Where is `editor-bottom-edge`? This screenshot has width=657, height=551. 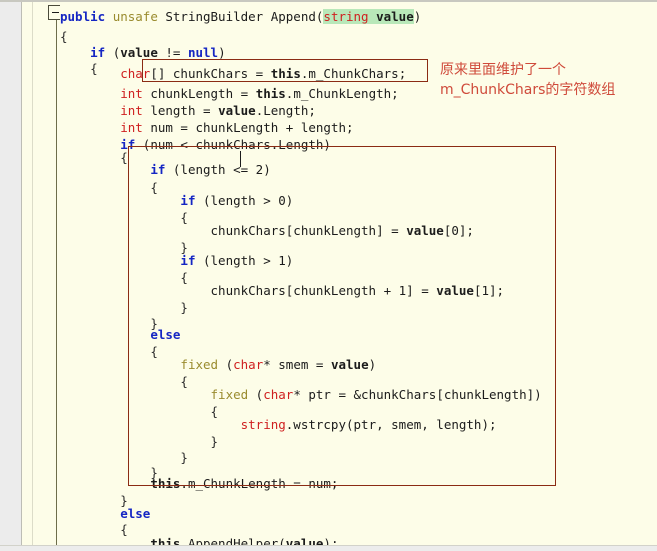 editor-bottom-edge is located at coordinates (328, 548).